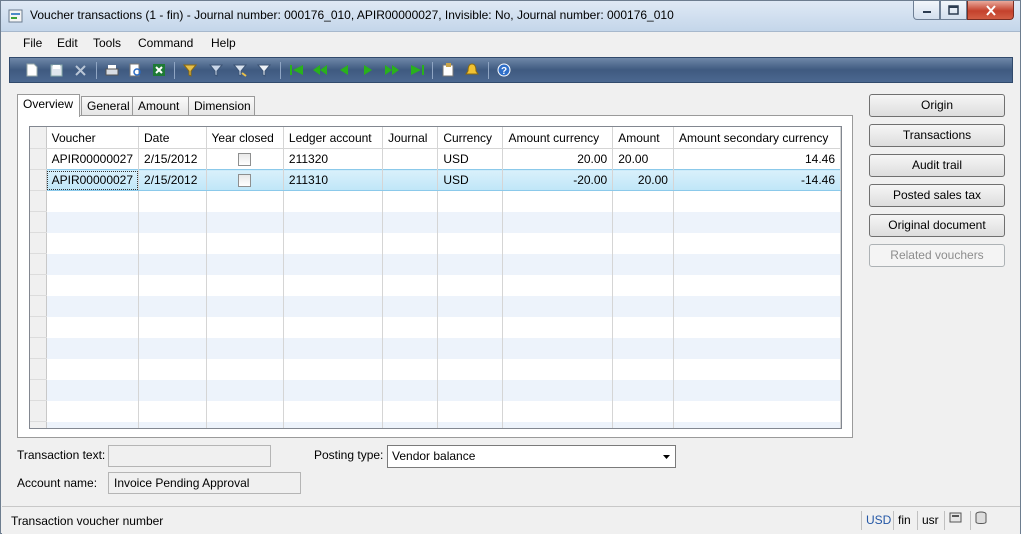 This screenshot has height=534, width=1021. Describe the element at coordinates (57, 483) in the screenshot. I see `account-name-label: Account name:` at that location.